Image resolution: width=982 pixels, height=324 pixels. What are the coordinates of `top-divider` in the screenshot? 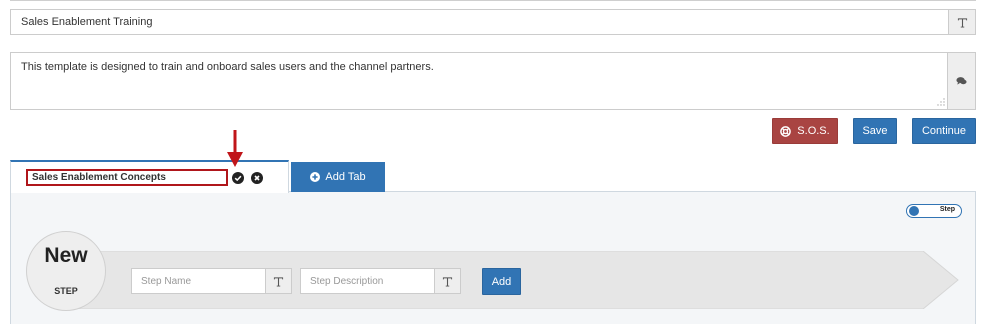 It's located at (493, 0).